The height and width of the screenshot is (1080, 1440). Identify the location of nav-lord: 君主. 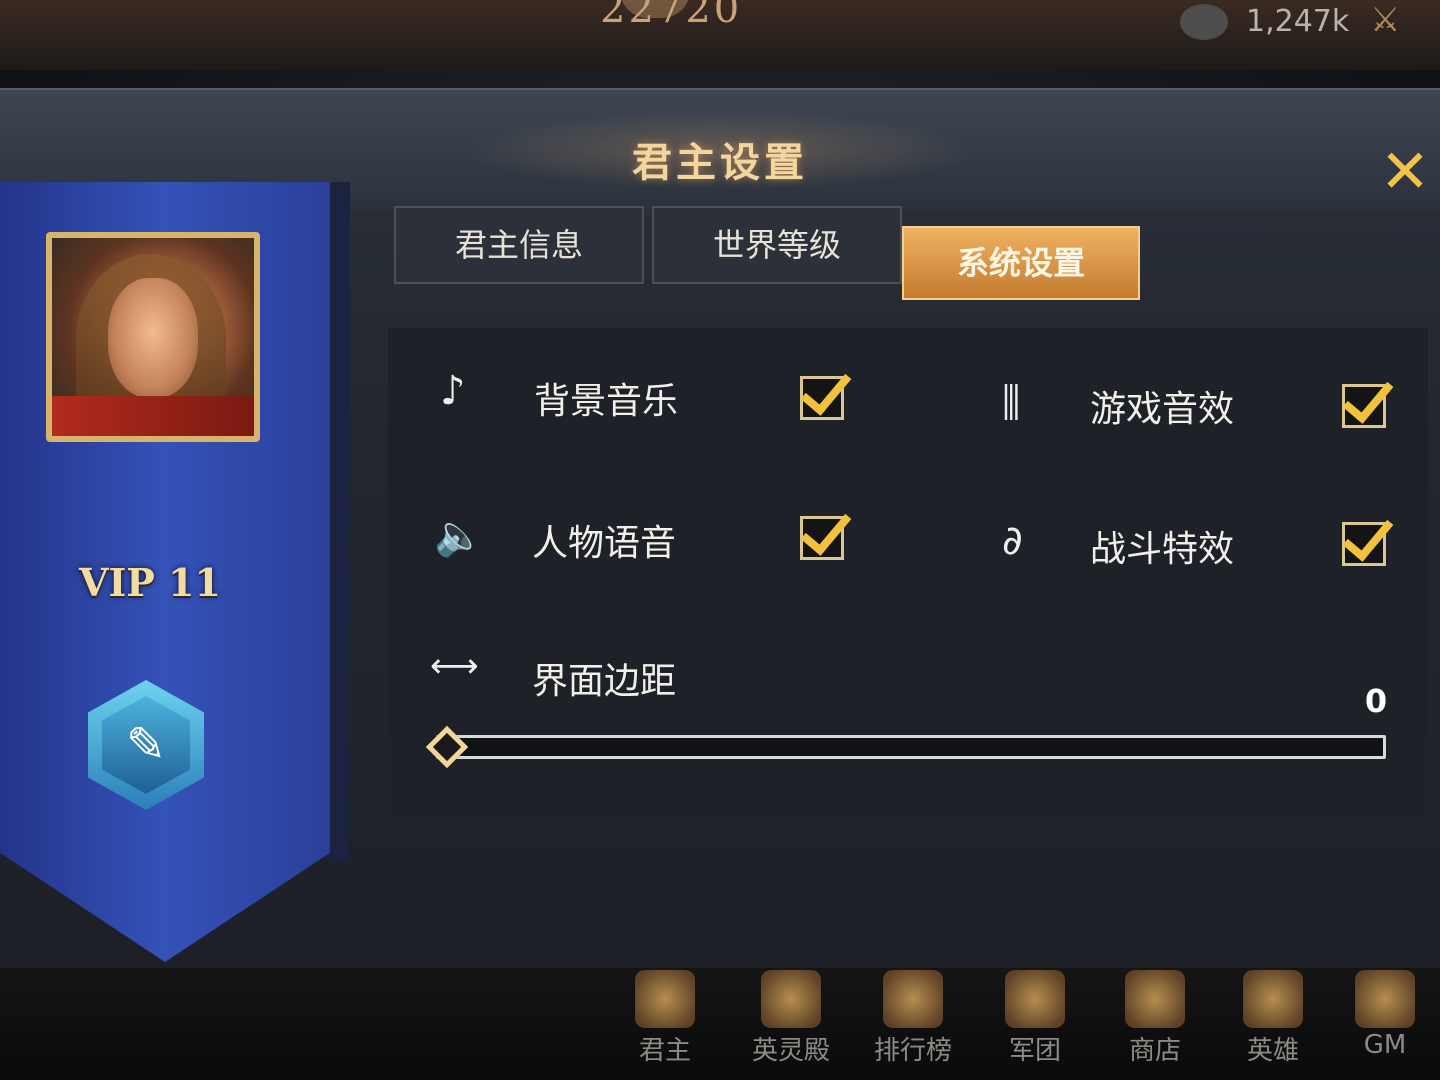
(665, 1024).